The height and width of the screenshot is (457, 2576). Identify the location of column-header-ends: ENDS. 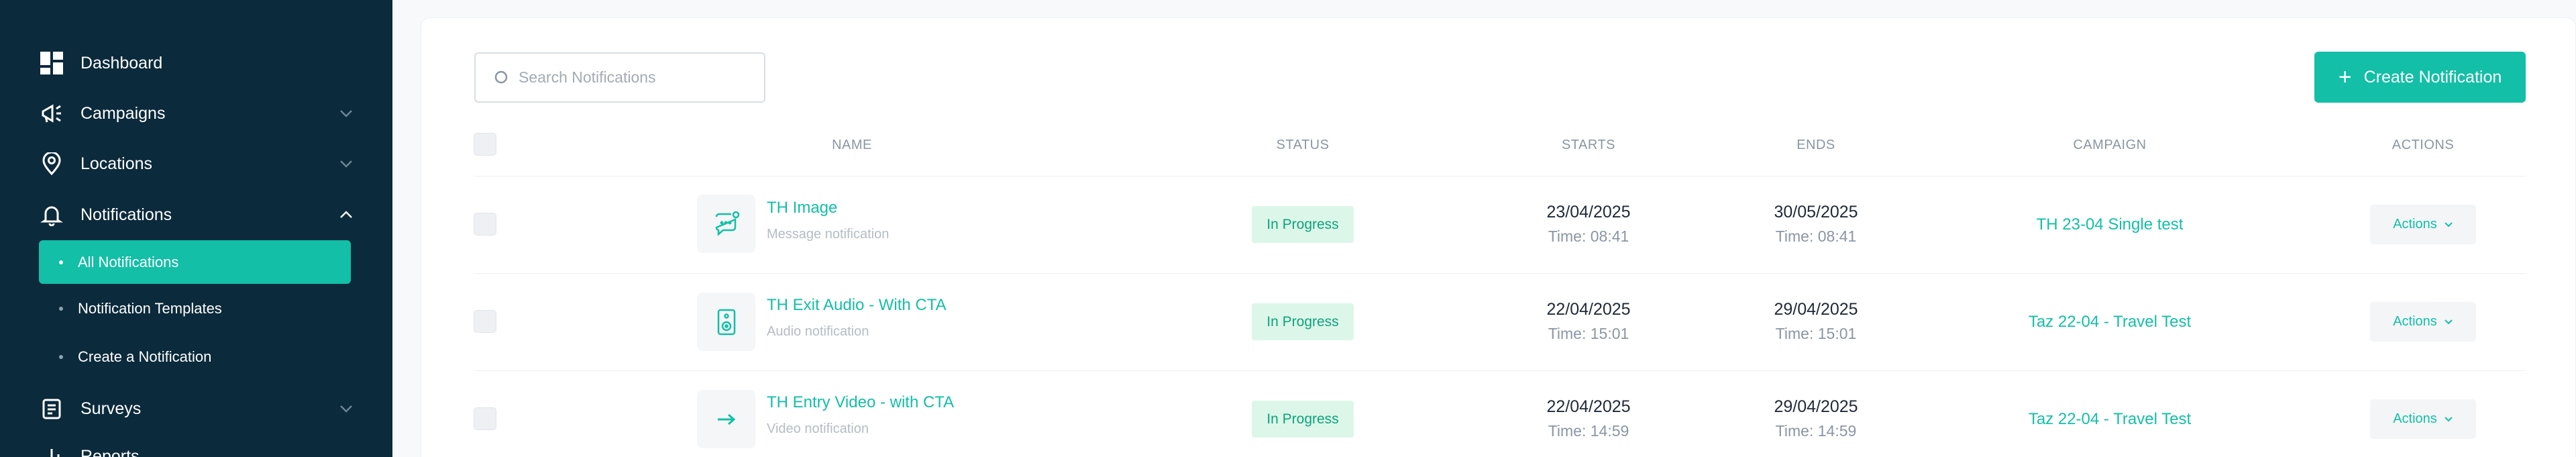
(1816, 145).